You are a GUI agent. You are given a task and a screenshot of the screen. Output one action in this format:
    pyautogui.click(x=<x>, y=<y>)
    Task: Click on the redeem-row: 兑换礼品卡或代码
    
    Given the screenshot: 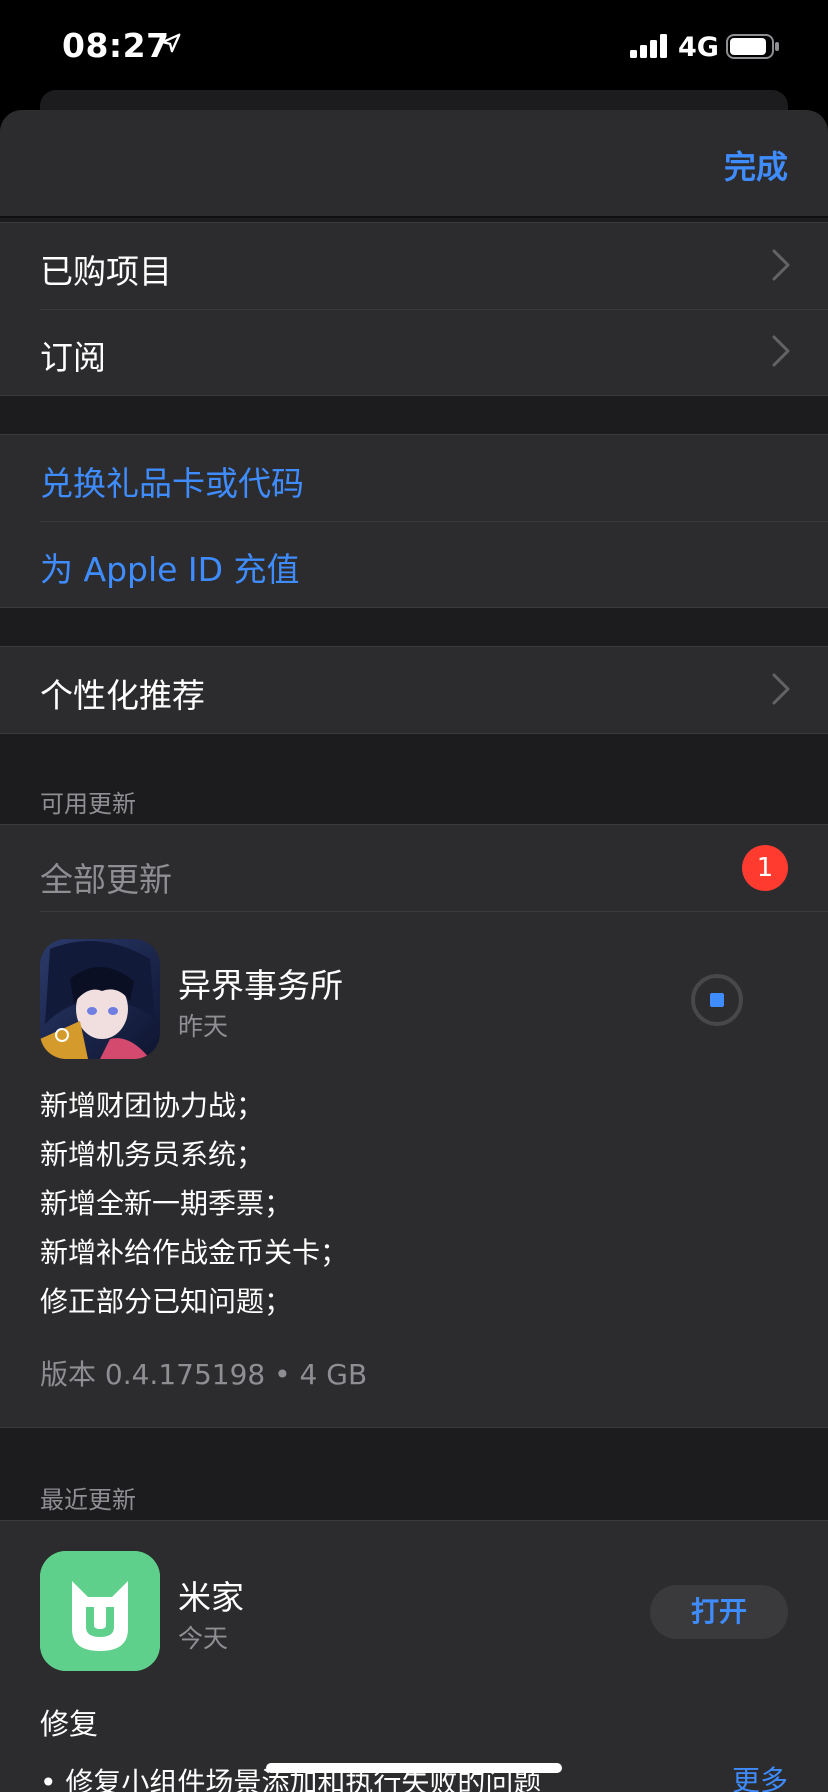 What is the action you would take?
    pyautogui.click(x=414, y=478)
    